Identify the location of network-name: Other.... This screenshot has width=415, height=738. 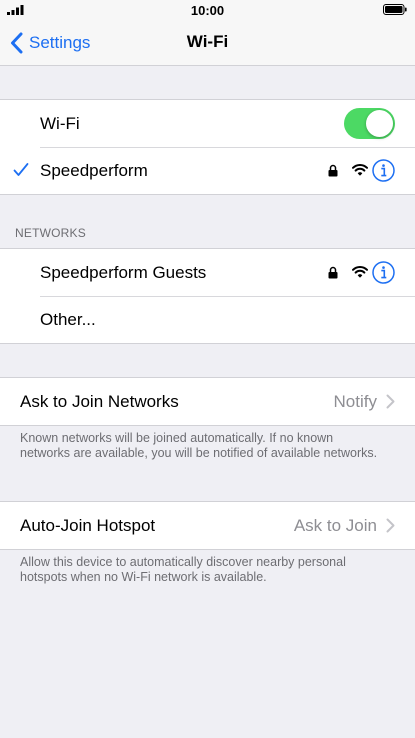
(68, 319).